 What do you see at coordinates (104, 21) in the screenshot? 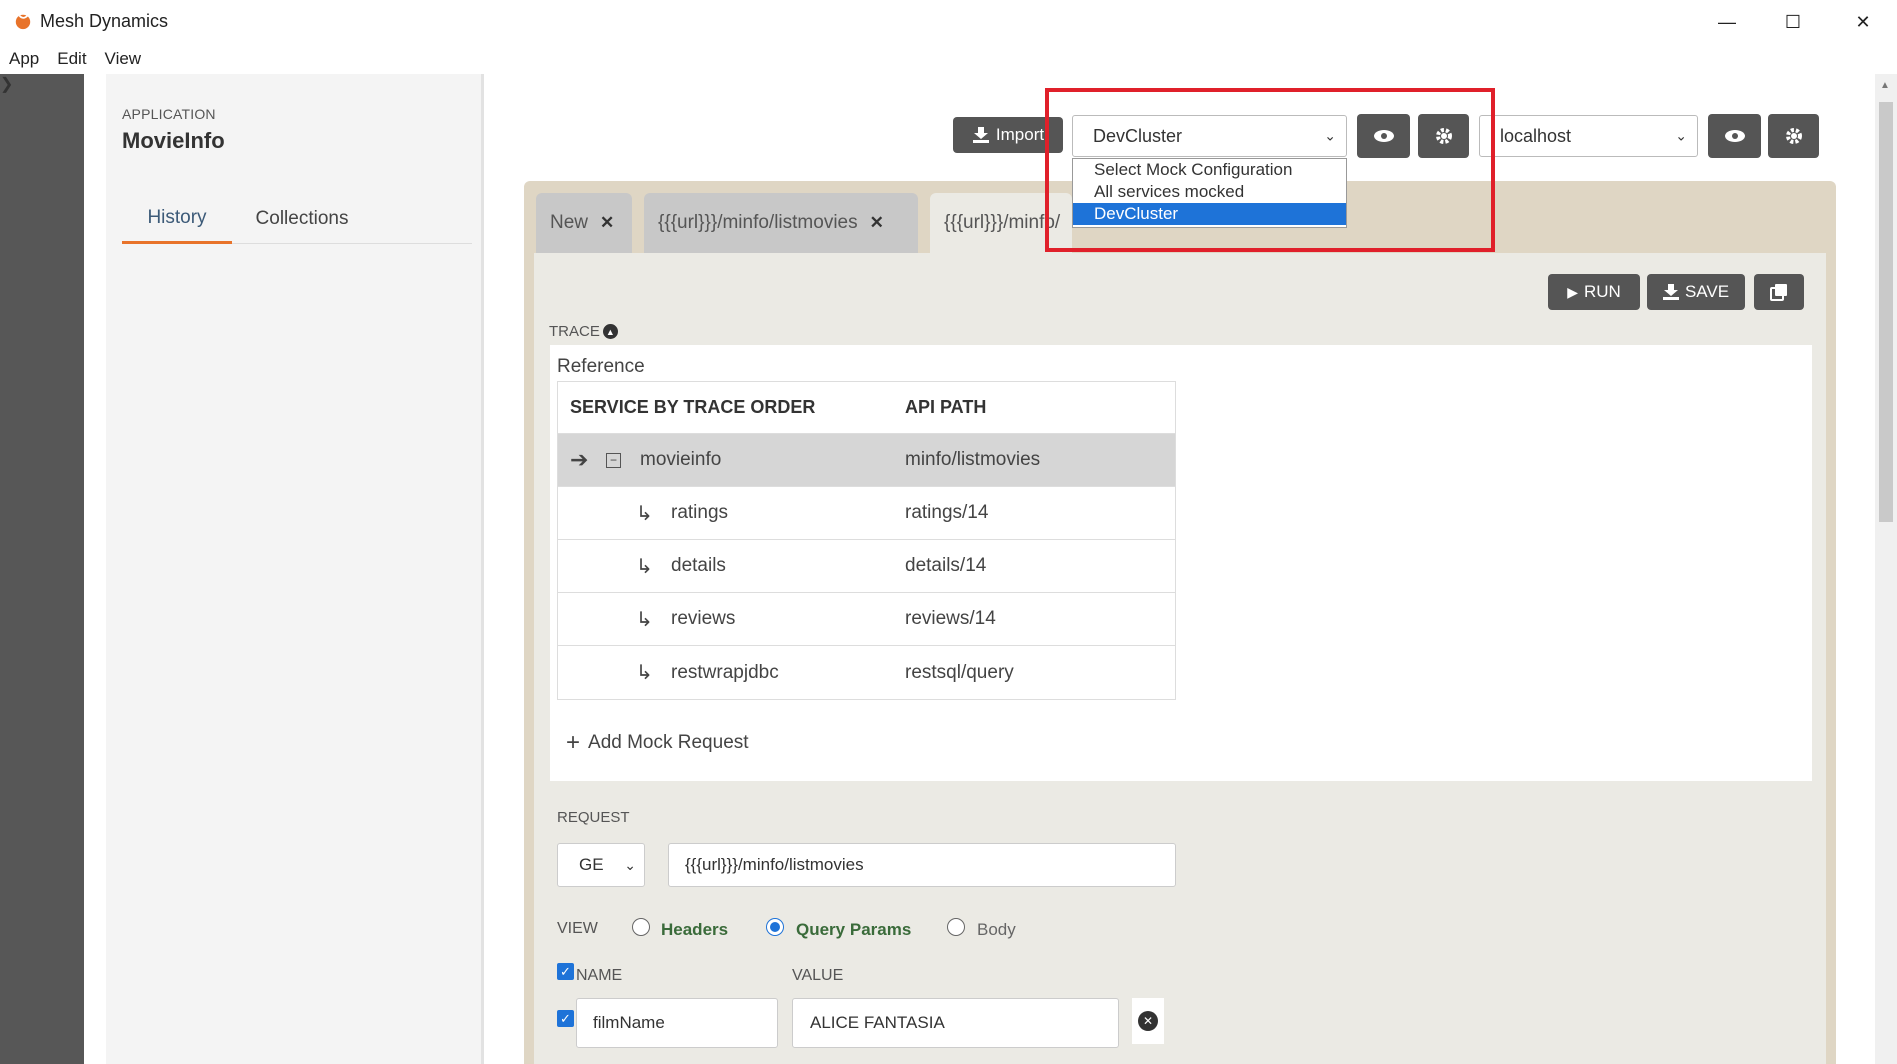
I see `window-title: Mesh Dynamics` at bounding box center [104, 21].